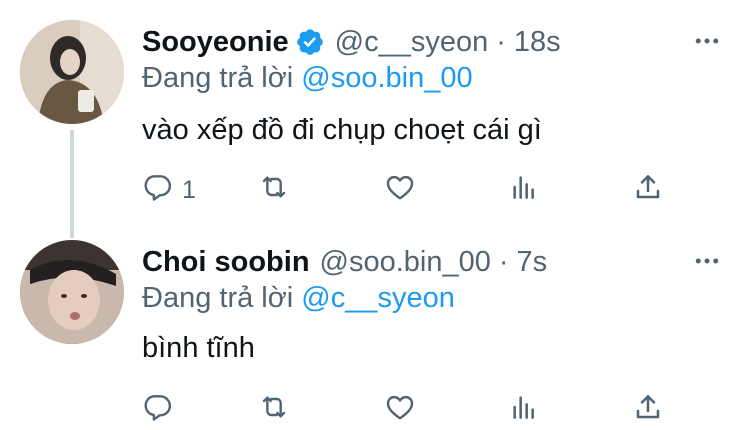 Image resolution: width=750 pixels, height=430 pixels. I want to click on reply-button: 1, so click(169, 190).